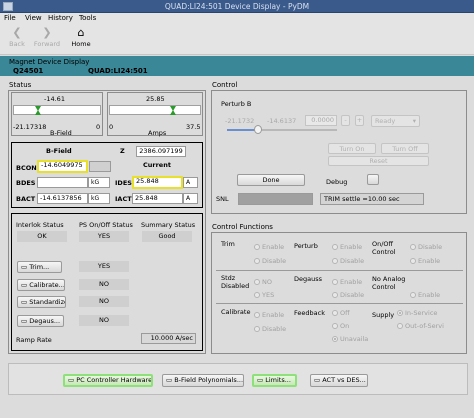  Describe the element at coordinates (347, 282) in the screenshot. I see `degauss-enable-radio: Enable` at that location.